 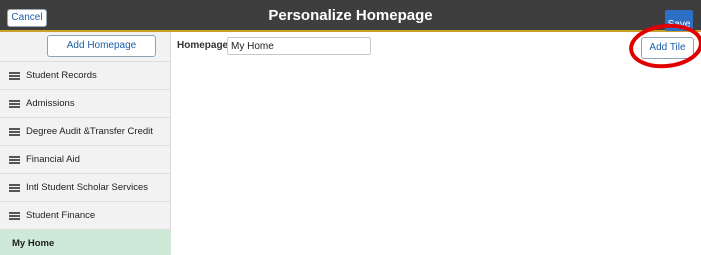 What do you see at coordinates (61, 215) in the screenshot?
I see `sidebar-item-label: Student Finance` at bounding box center [61, 215].